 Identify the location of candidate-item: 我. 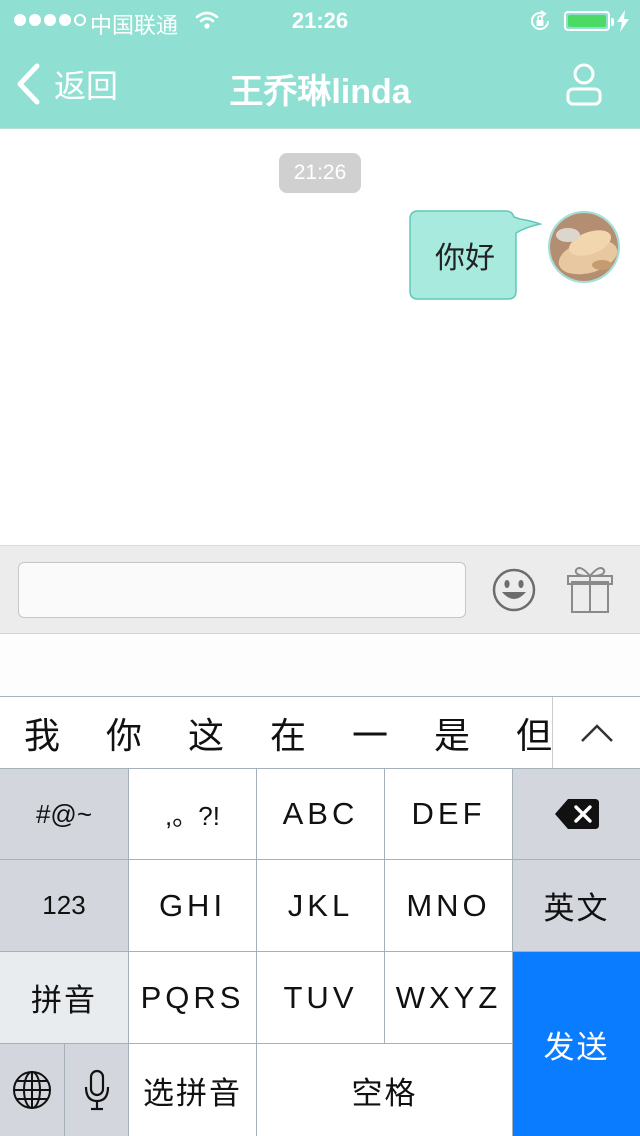
(42, 733).